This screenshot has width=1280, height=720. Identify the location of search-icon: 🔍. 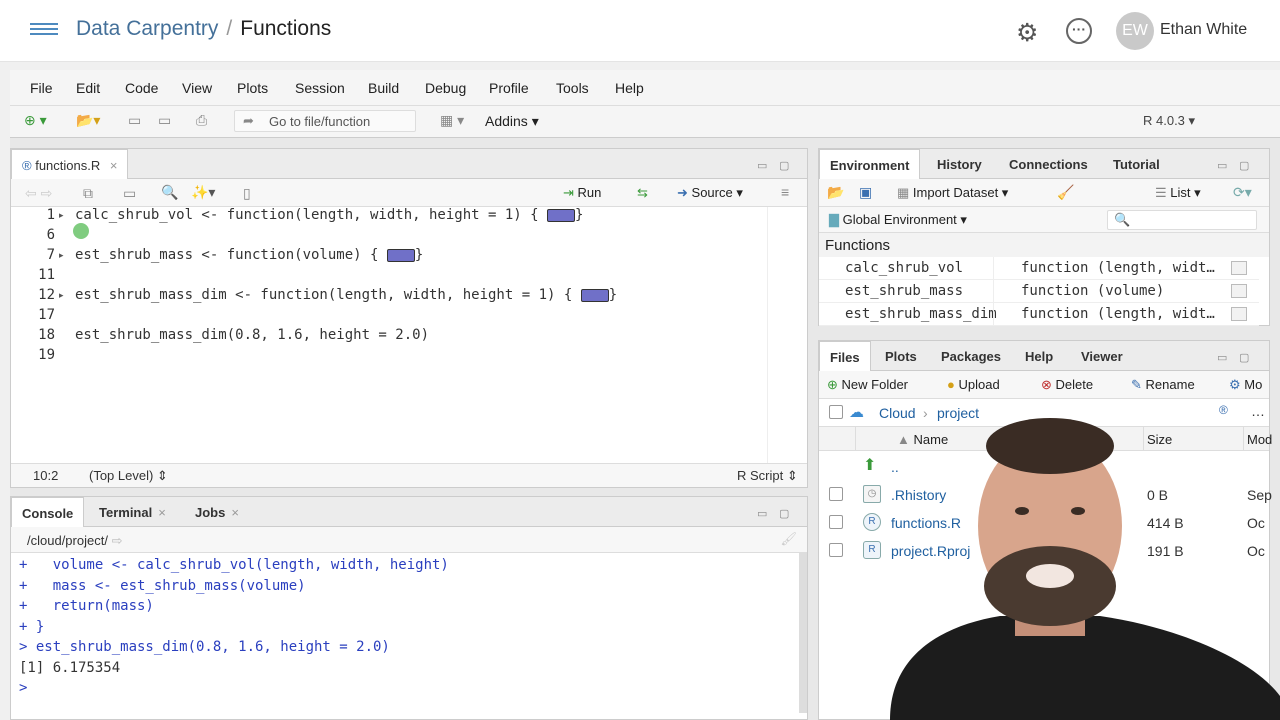
(169, 192).